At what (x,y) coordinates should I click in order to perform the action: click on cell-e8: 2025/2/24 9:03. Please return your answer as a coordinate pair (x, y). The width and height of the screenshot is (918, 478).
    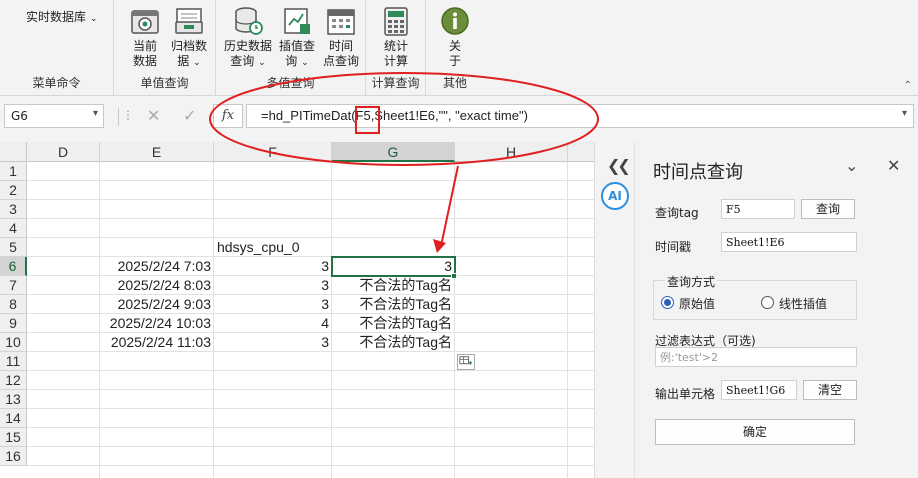
    Looking at the image, I should click on (157, 304).